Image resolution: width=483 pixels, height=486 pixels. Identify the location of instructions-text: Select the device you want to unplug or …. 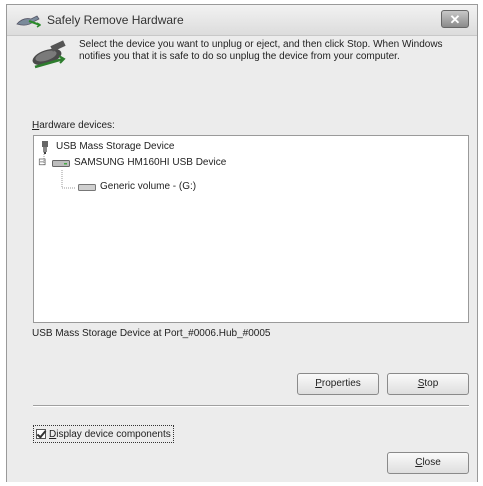
(261, 50).